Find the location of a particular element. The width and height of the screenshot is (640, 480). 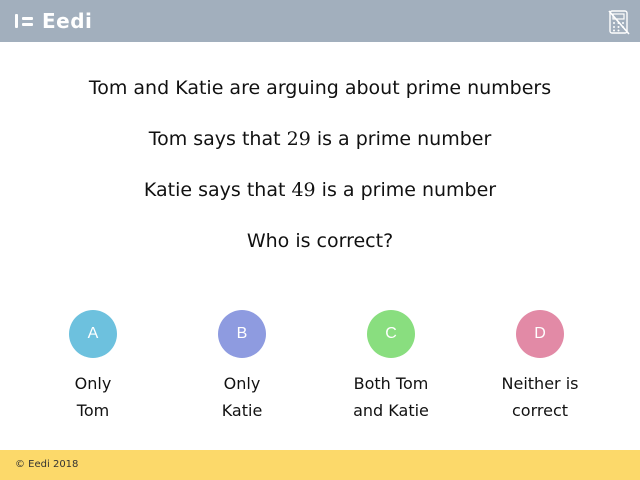

option-d-label-line-1: Neither is is located at coordinates (540, 383).